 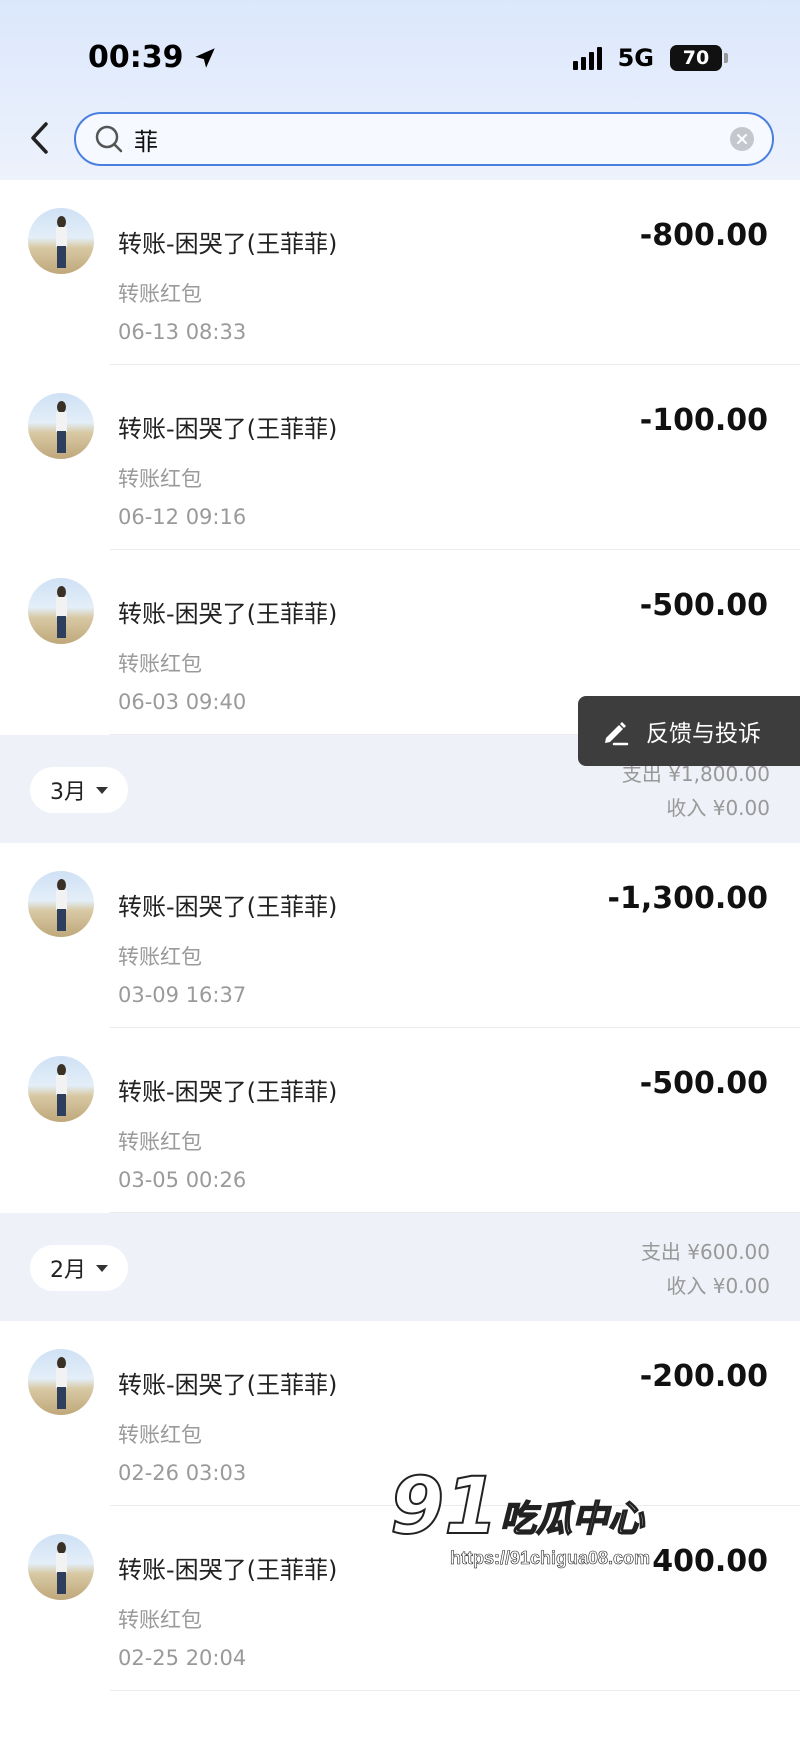 What do you see at coordinates (182, 995) in the screenshot?
I see `transaction-time: 03-09 16:37` at bounding box center [182, 995].